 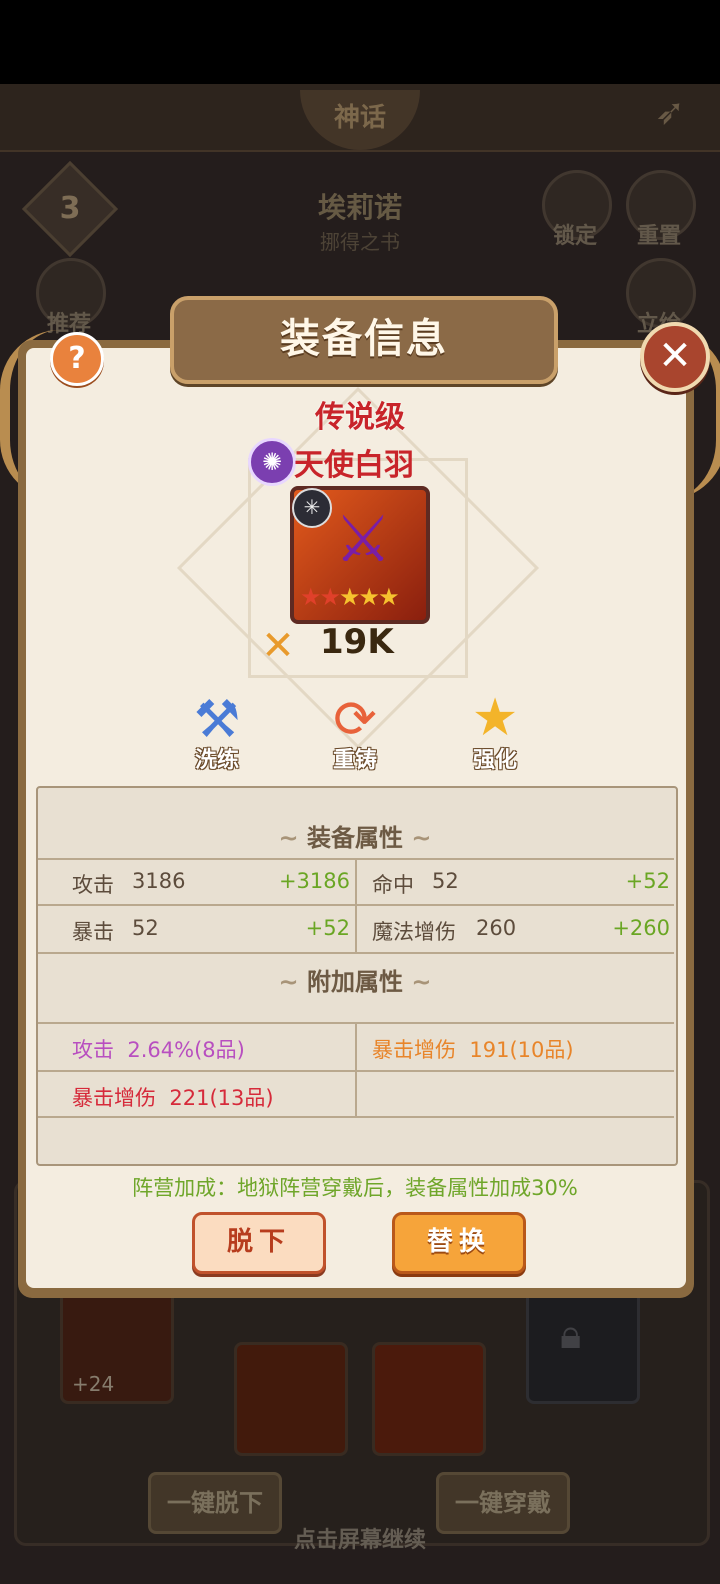 What do you see at coordinates (77, 359) in the screenshot?
I see `help-button: ?` at bounding box center [77, 359].